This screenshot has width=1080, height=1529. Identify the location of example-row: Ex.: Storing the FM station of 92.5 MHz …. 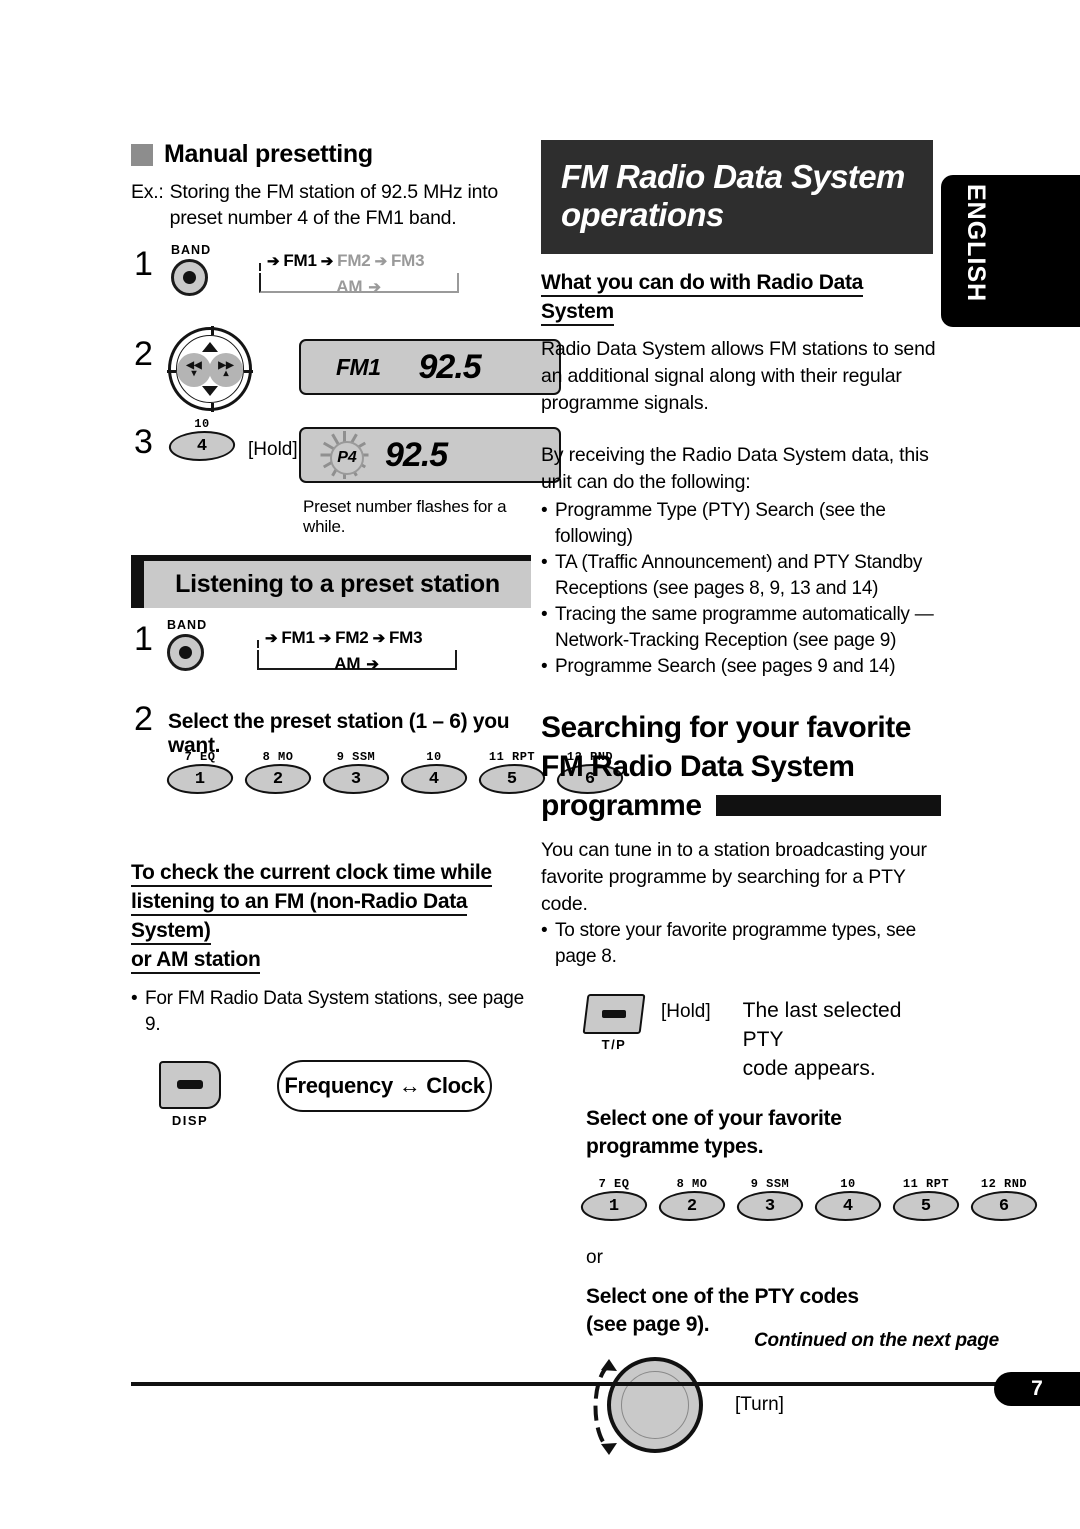
(331, 205).